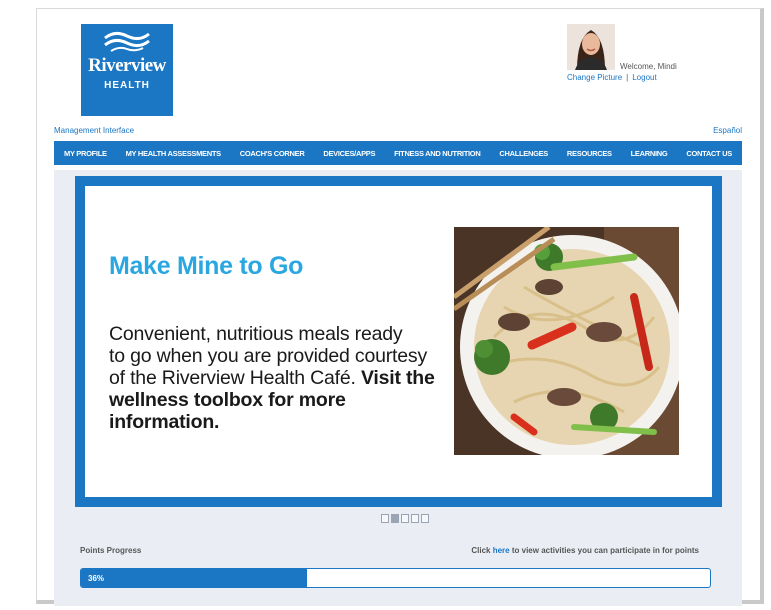 This screenshot has width=771, height=610. What do you see at coordinates (256, 334) in the screenshot?
I see `slide-body-line: Convenient, nutritious meals ready` at bounding box center [256, 334].